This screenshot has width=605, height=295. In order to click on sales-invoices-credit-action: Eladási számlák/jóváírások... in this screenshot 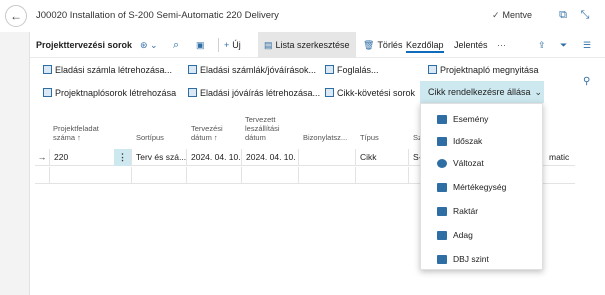, I will do `click(252, 70)`.